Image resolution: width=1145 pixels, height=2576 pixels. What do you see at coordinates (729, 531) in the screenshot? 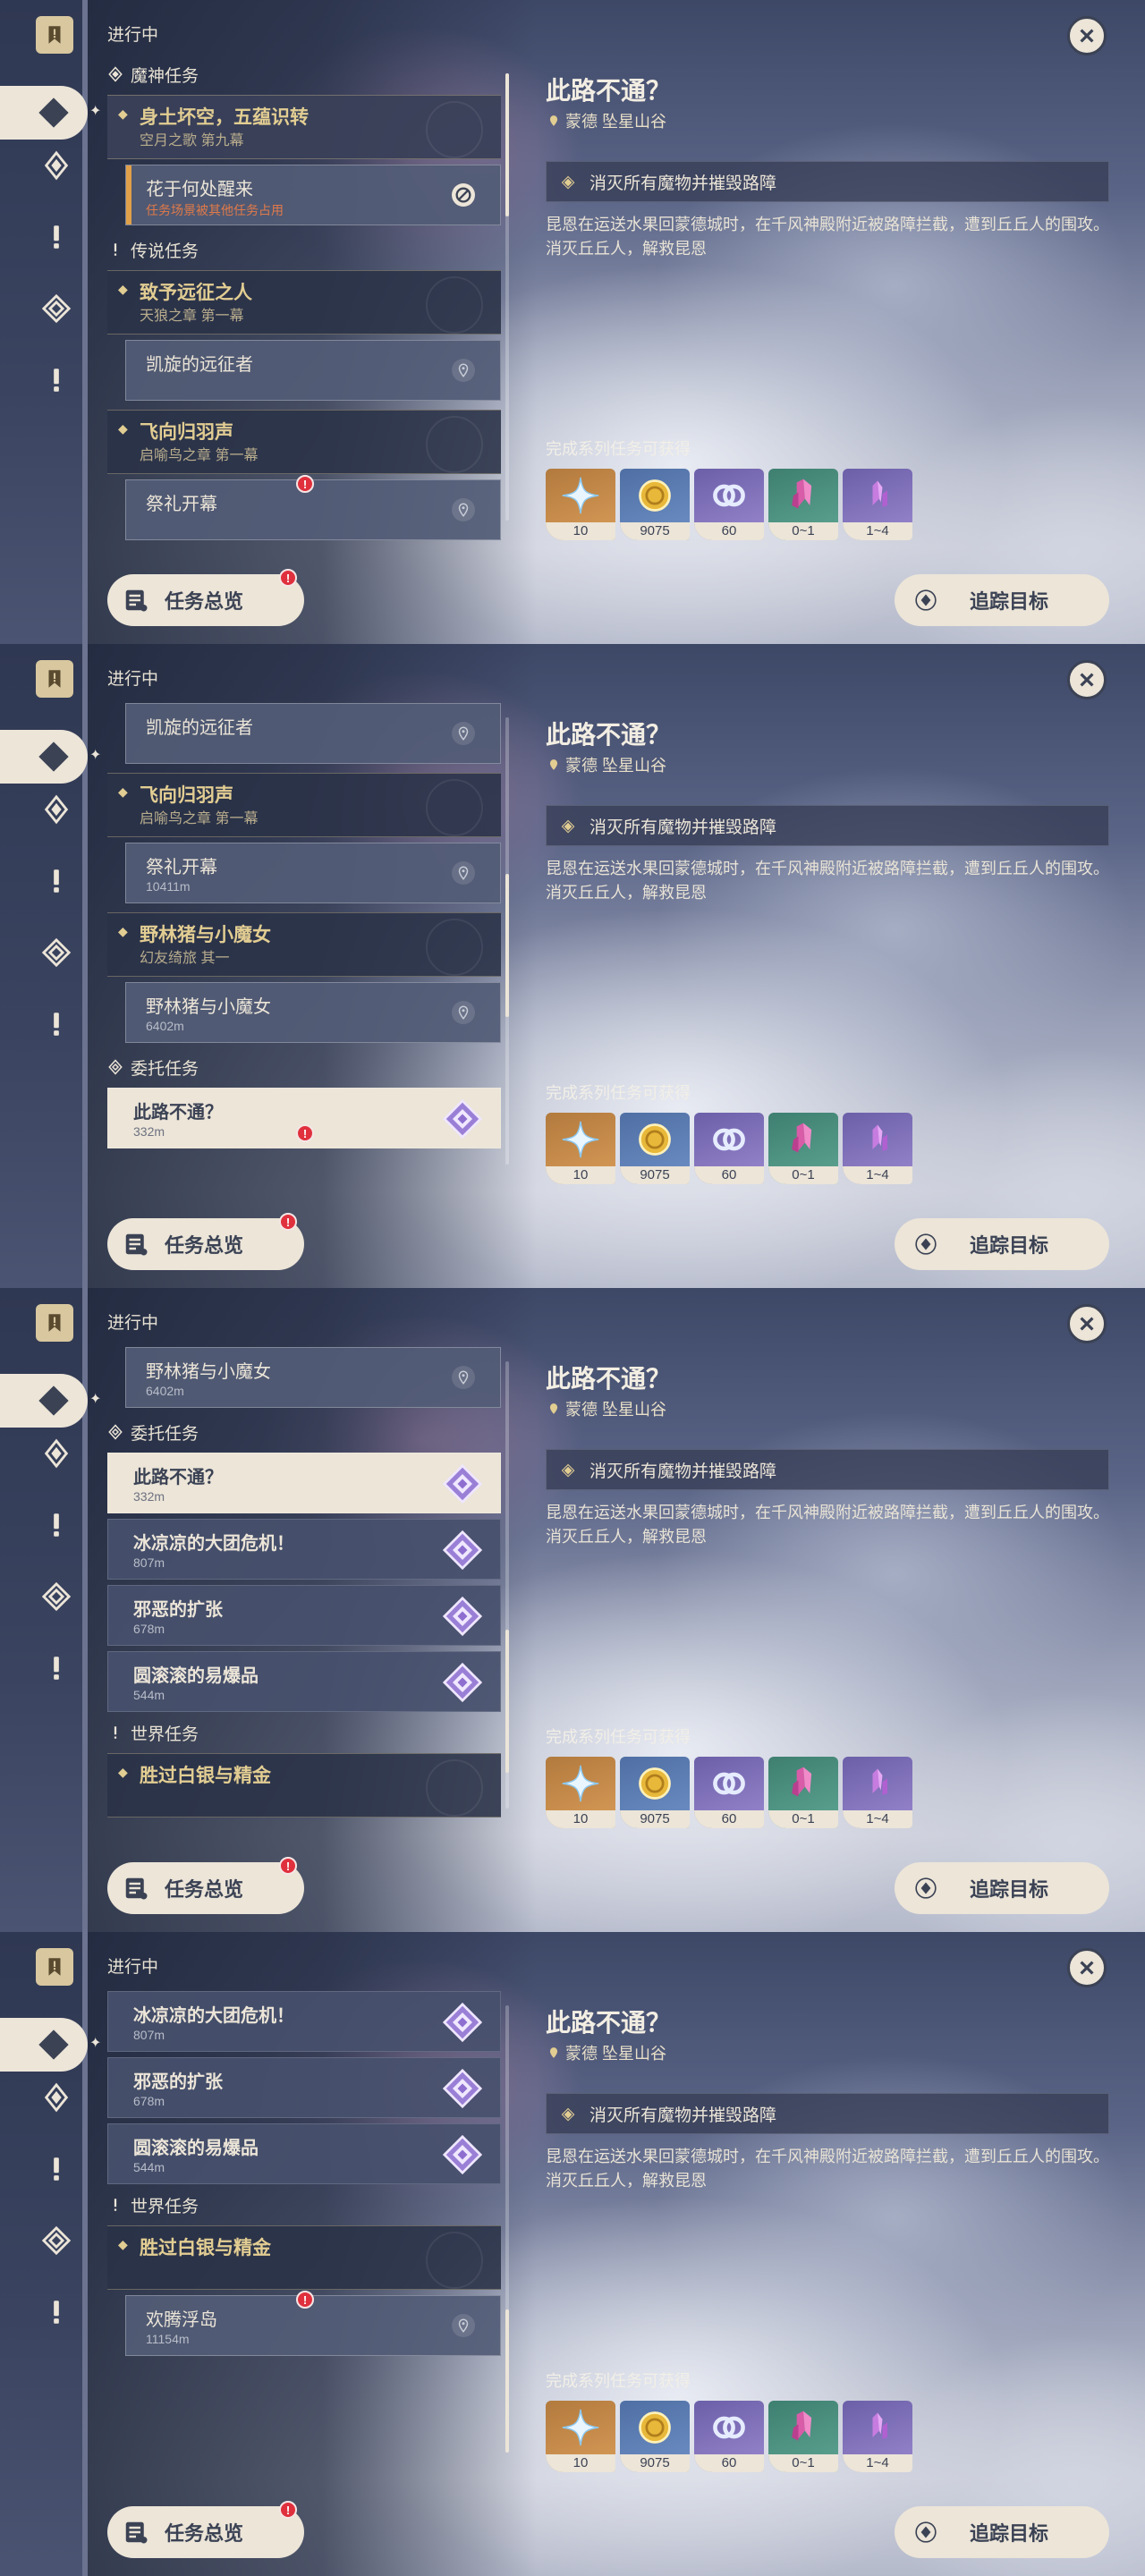
I see `reward-count: 60` at bounding box center [729, 531].